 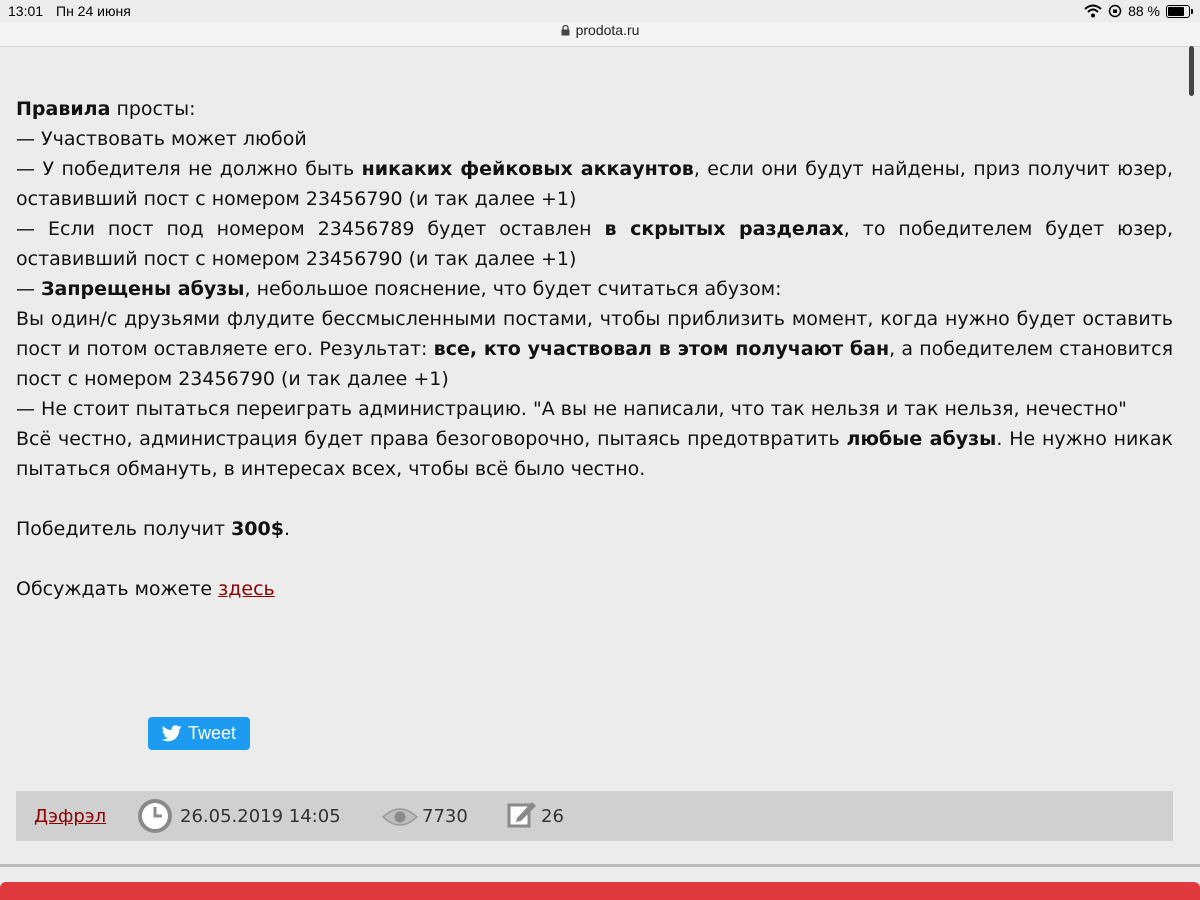 I want to click on rule-5-b: все, кто участвовал в этом получают бан, so click(x=661, y=349).